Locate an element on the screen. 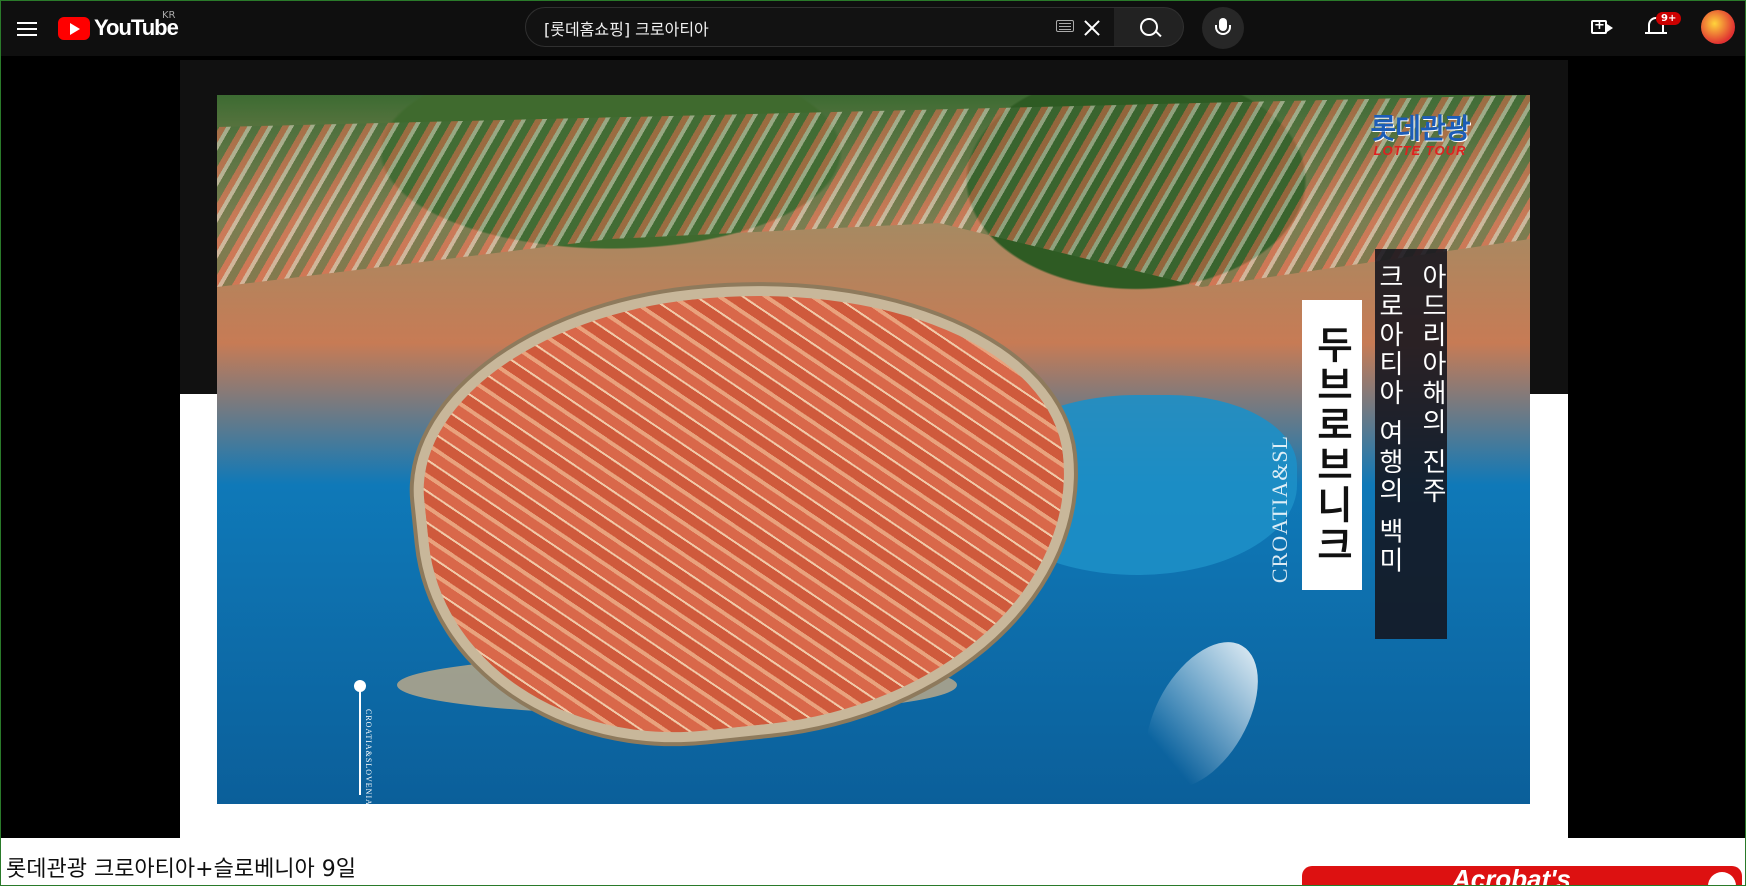  voice-search-button is located at coordinates (1223, 28).